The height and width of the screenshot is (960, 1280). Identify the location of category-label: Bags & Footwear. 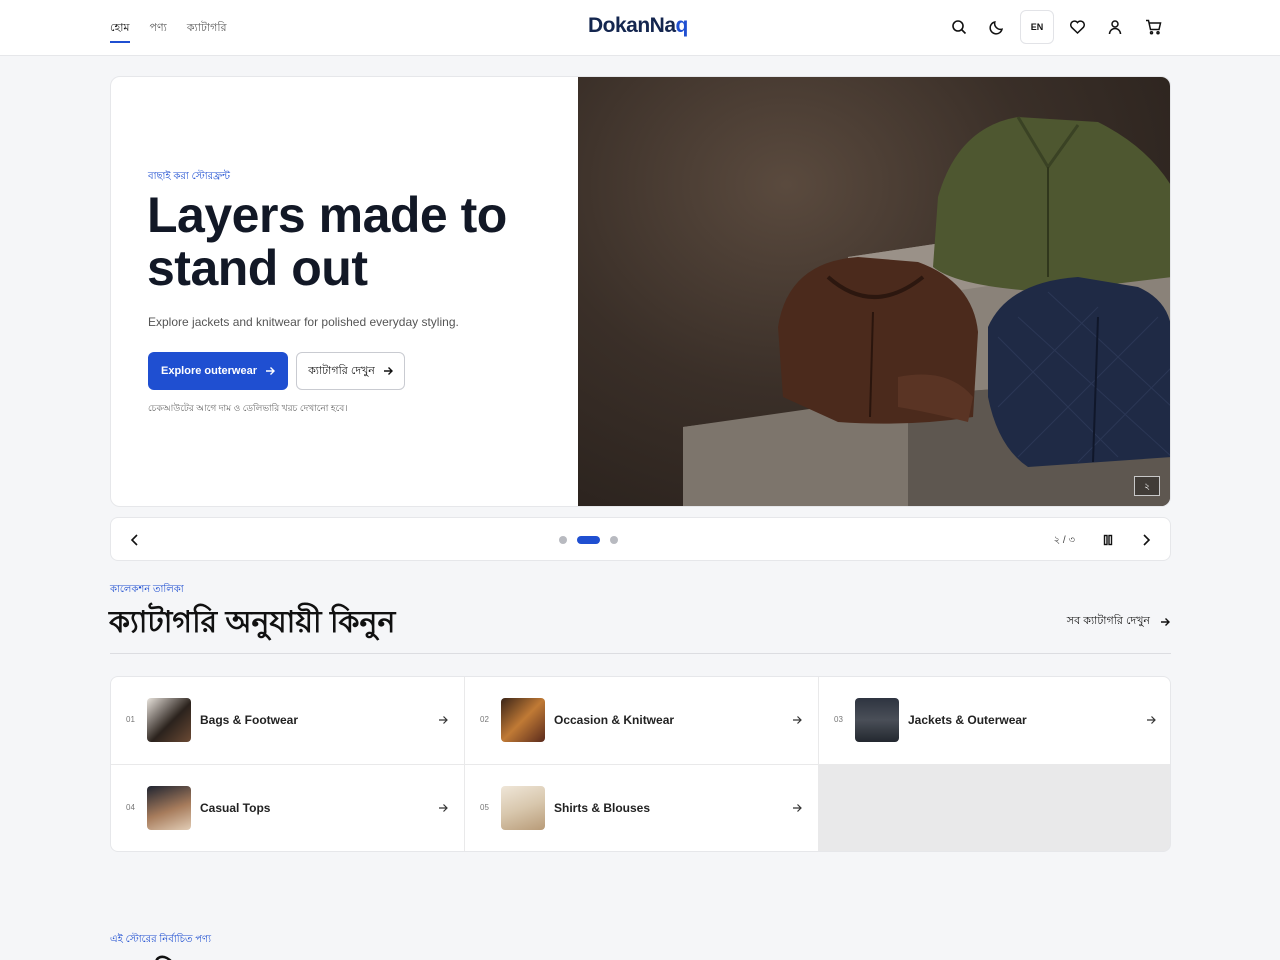
(249, 720).